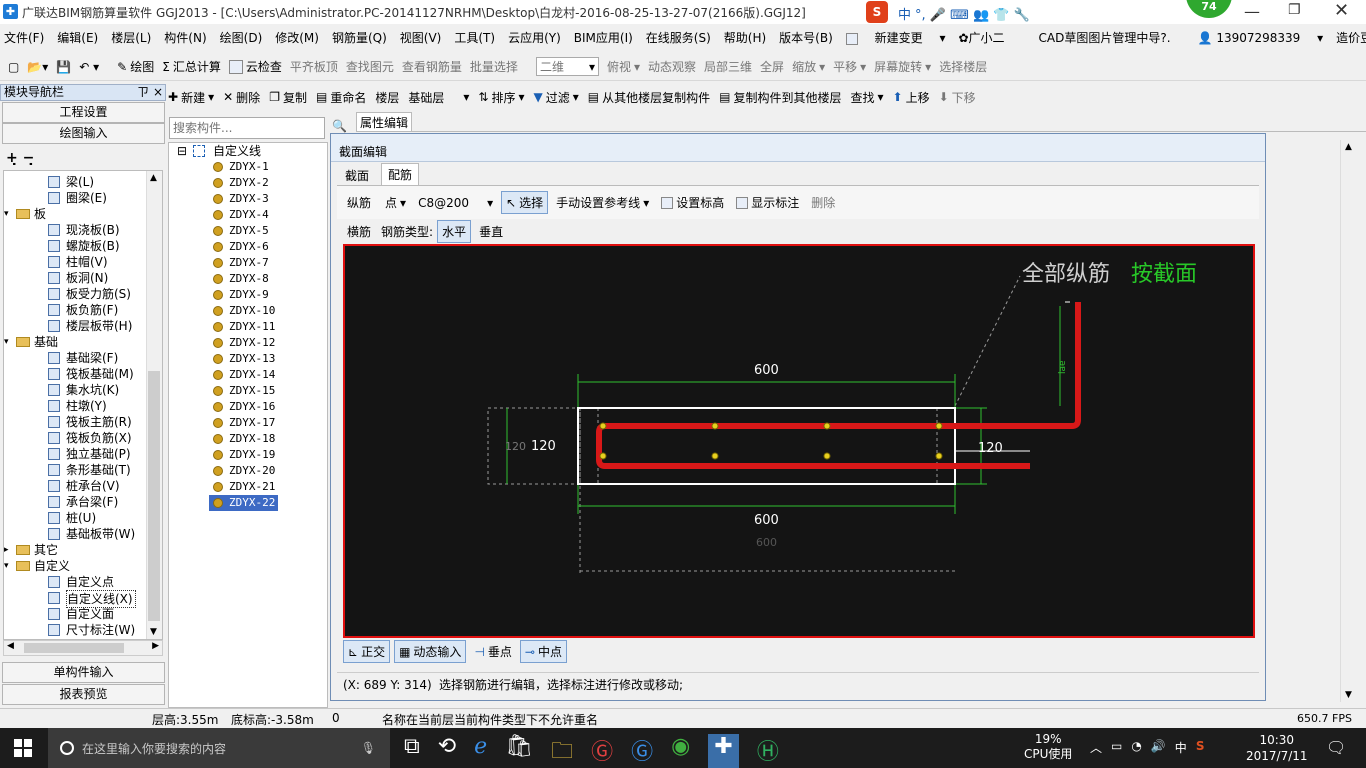  I want to click on collapse-icon: ⊟, so click(182, 151).